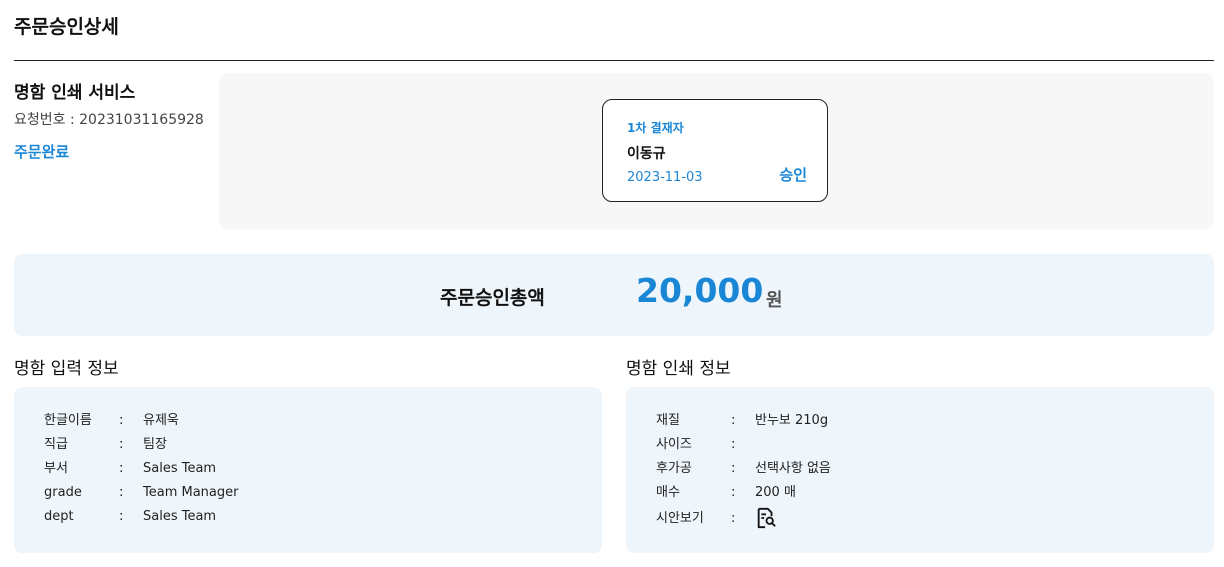 The image size is (1224, 567). Describe the element at coordinates (793, 175) in the screenshot. I see `approval-status: 승인` at that location.